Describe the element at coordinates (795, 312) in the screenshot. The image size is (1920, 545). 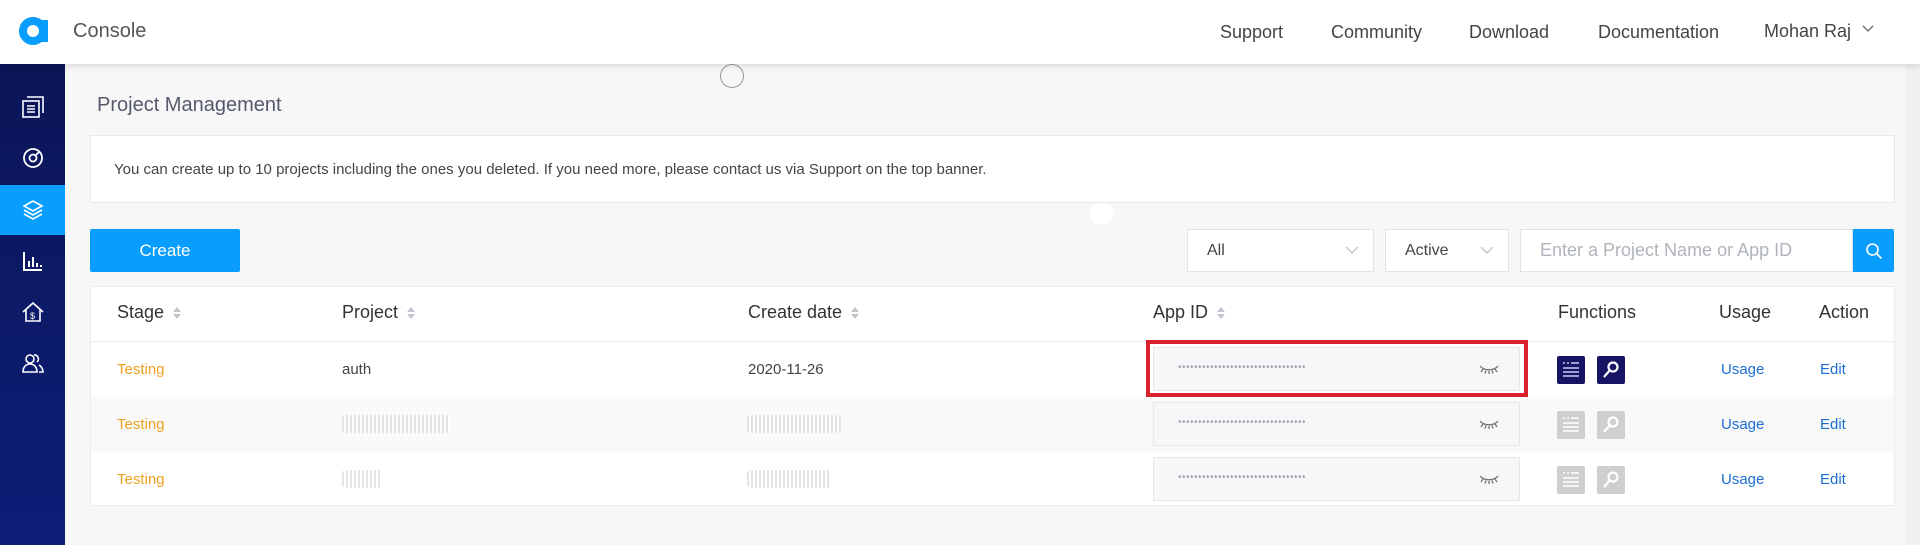
I see `column-label: Create date` at that location.